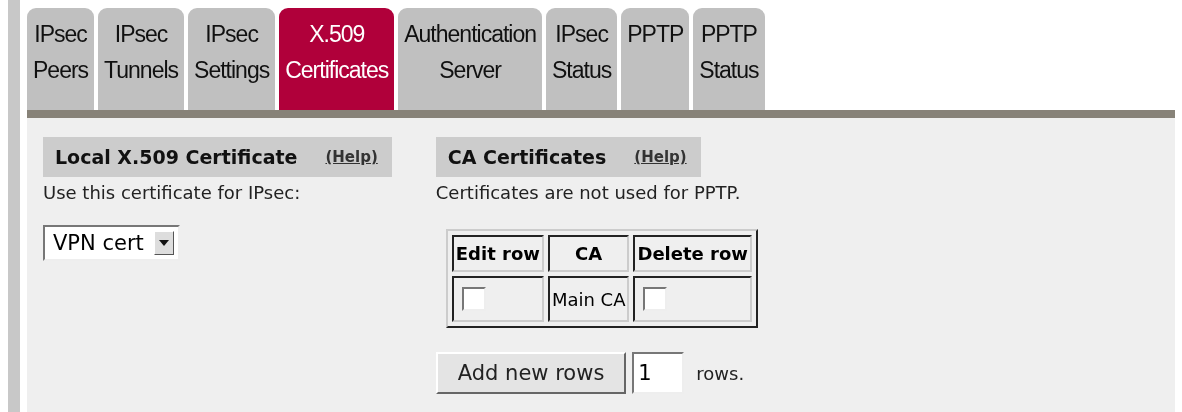 This screenshot has height=412, width=1182. What do you see at coordinates (470, 59) in the screenshot?
I see `tab: Authentication Server` at bounding box center [470, 59].